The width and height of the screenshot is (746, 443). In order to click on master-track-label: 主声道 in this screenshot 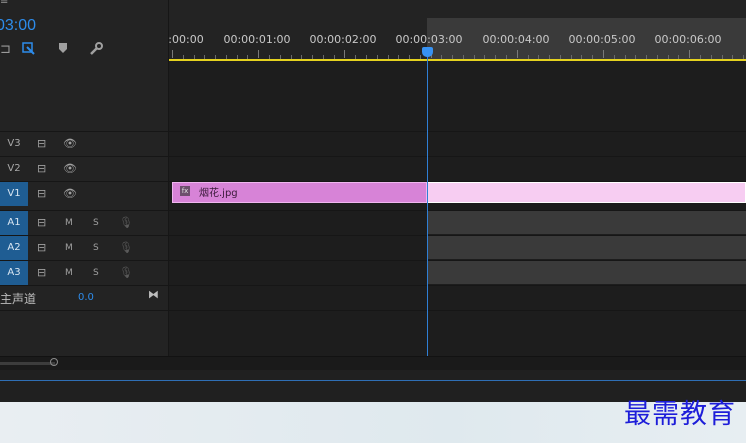, I will do `click(18, 299)`.